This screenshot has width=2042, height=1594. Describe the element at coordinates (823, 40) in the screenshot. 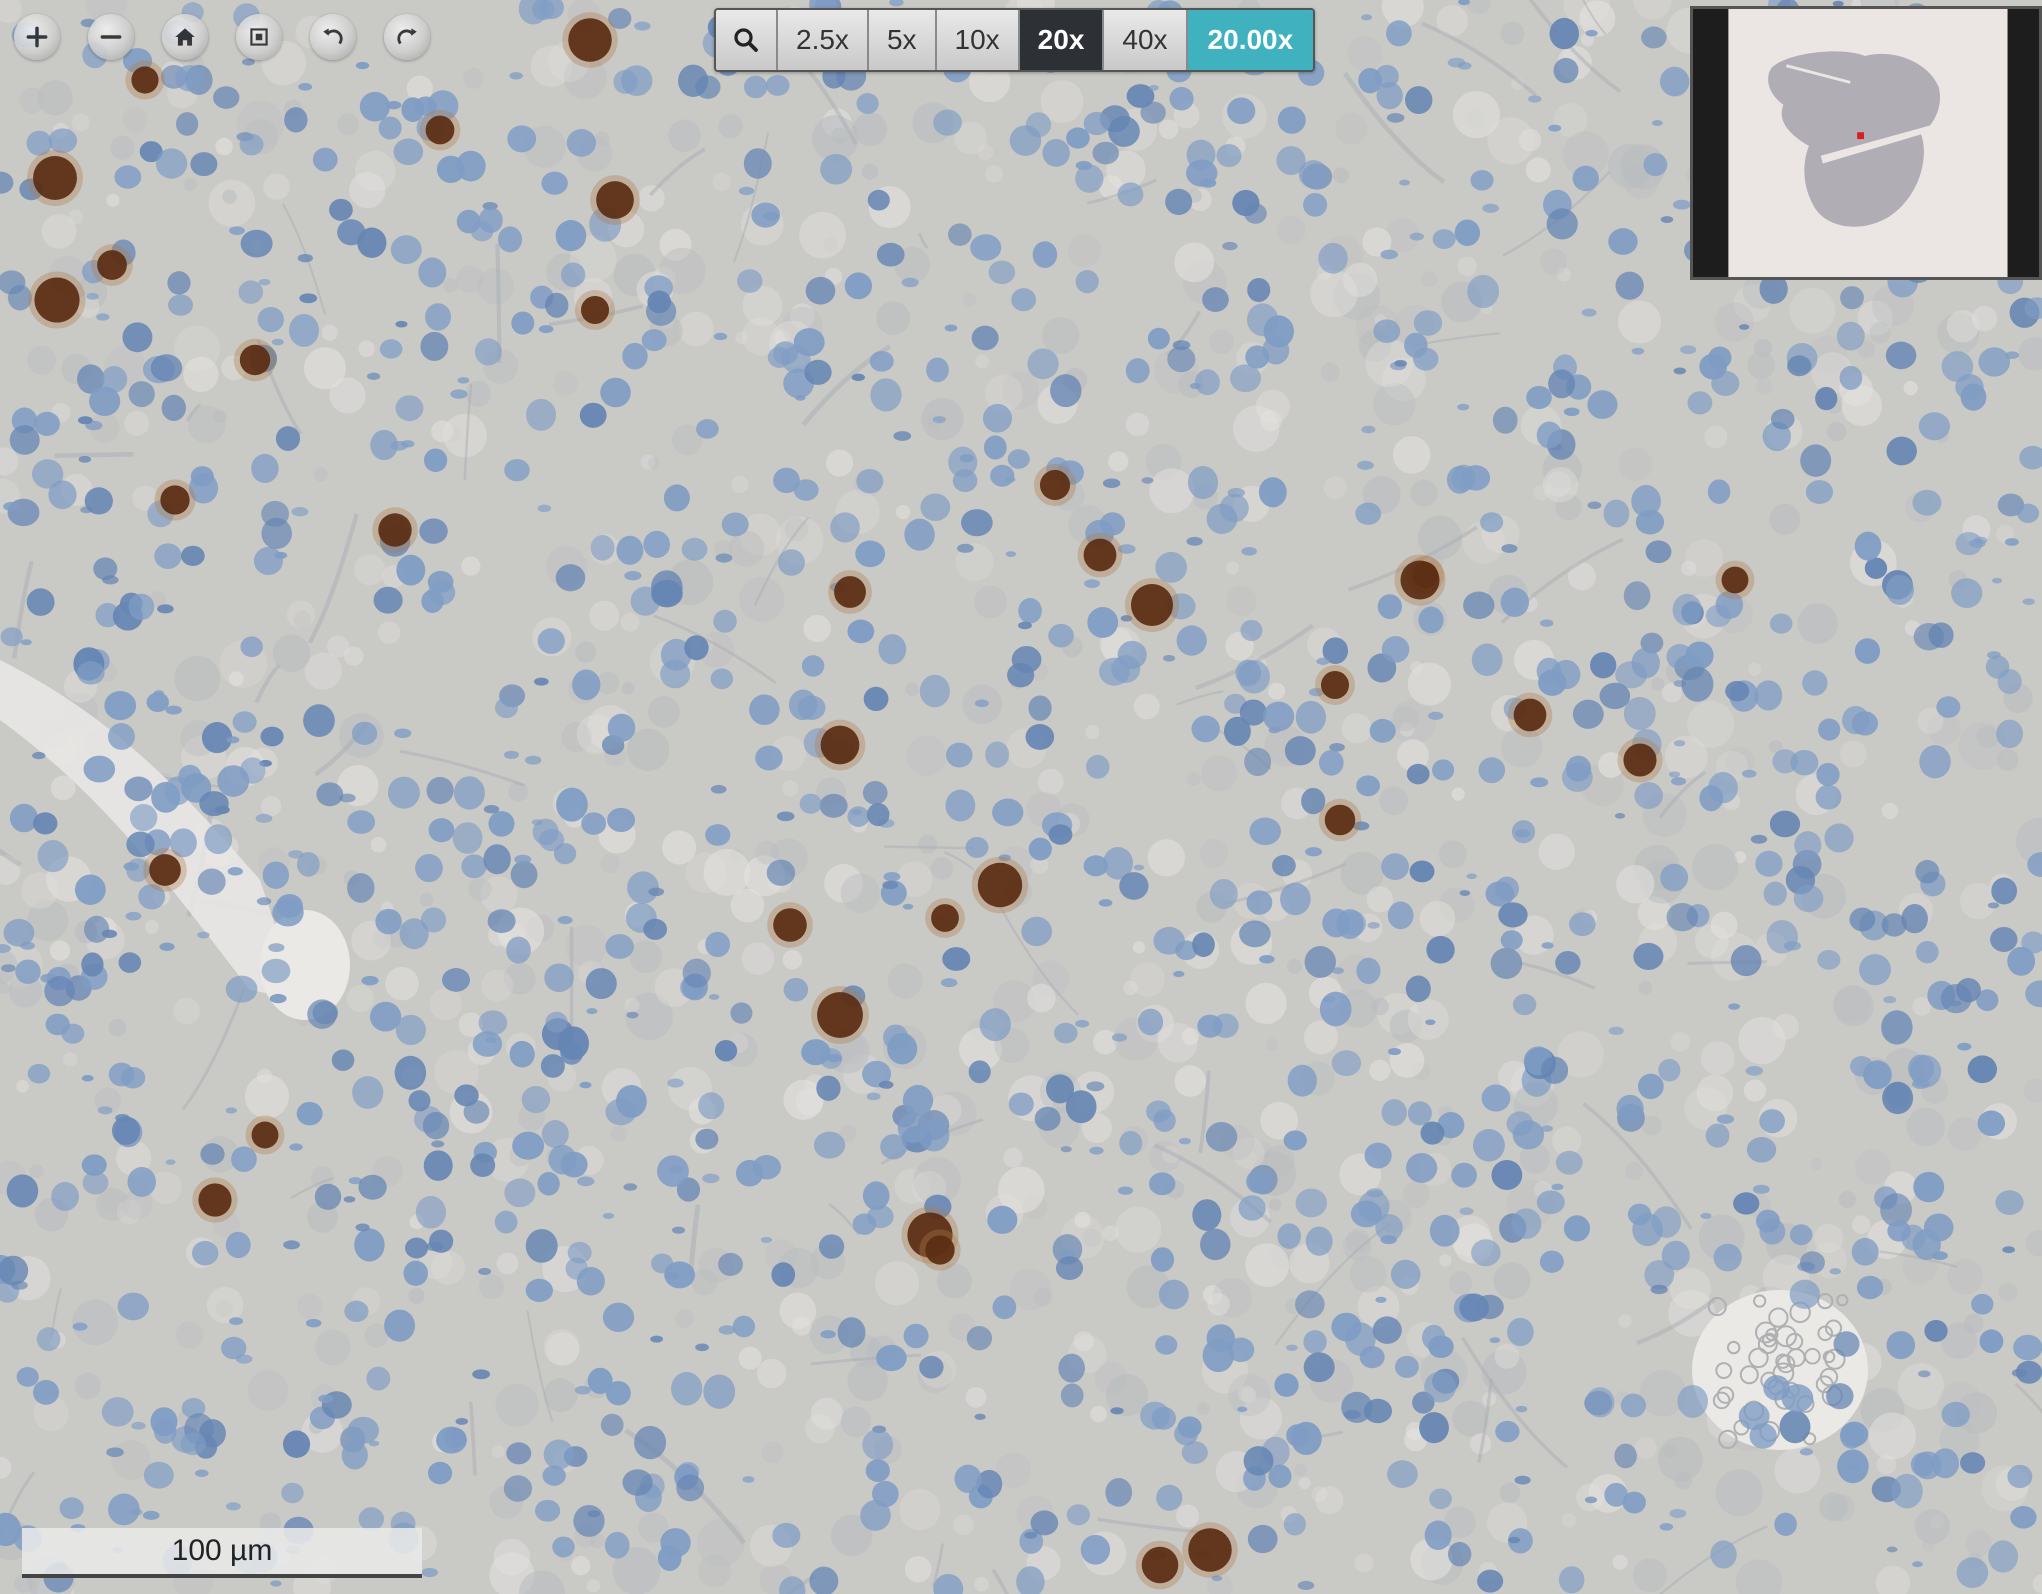

I see `magnification-2-5x-button: 2.5x` at that location.